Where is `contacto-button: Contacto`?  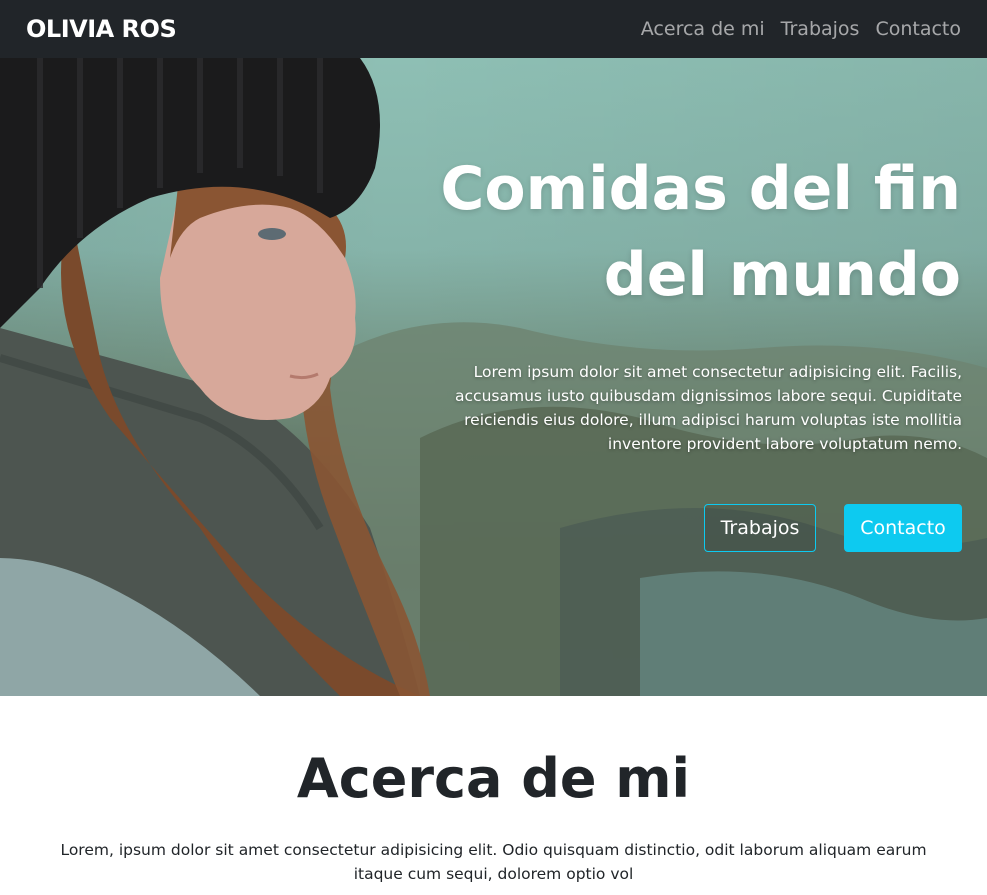 contacto-button: Contacto is located at coordinates (903, 528).